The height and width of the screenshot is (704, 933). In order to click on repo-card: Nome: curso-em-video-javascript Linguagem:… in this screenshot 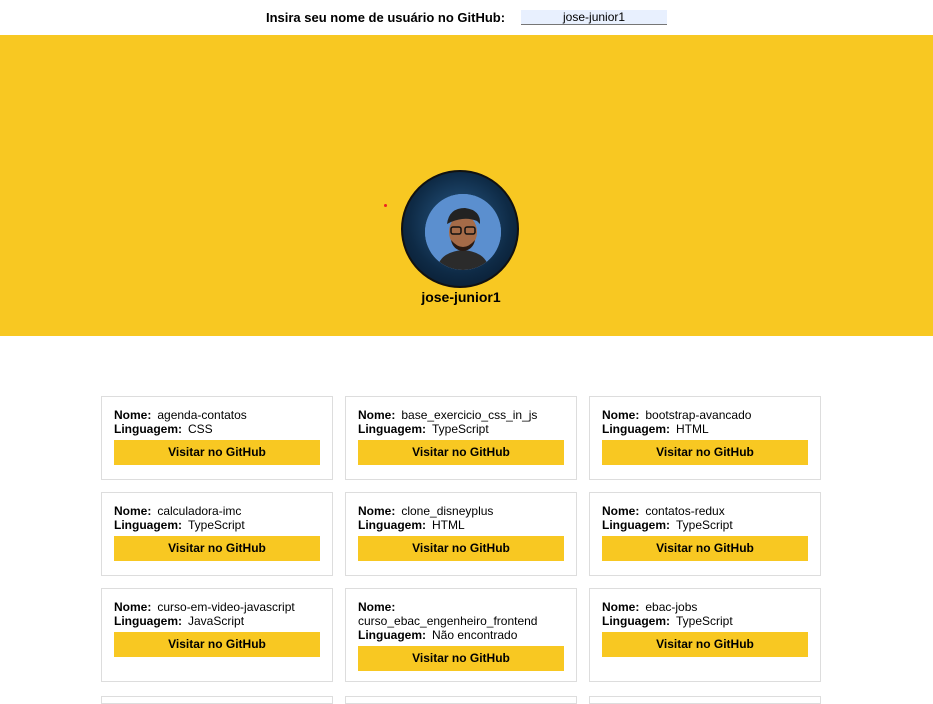, I will do `click(217, 635)`.